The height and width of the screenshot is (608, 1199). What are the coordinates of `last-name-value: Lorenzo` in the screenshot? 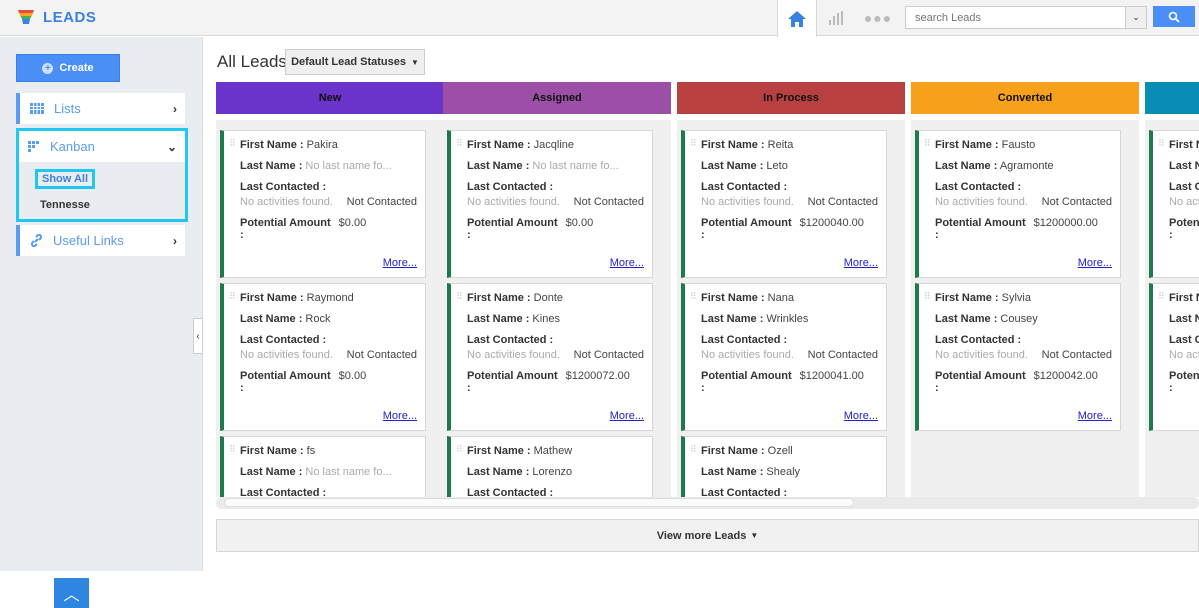 It's located at (552, 472).